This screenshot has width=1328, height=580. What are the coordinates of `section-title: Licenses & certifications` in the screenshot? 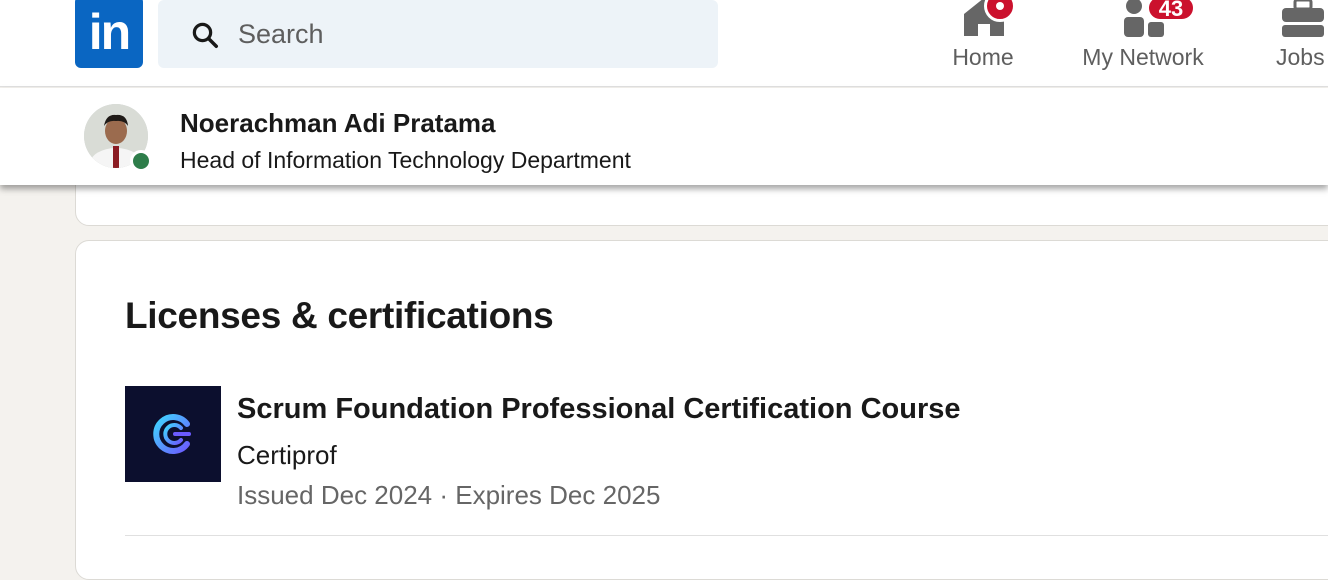 It's located at (339, 315).